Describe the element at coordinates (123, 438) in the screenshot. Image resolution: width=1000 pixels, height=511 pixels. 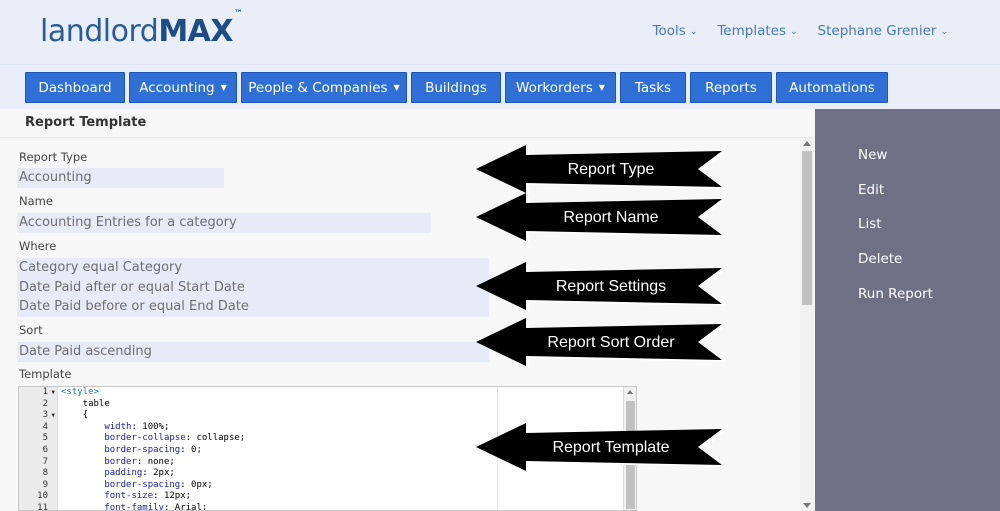
I see `code-property: border-collapse` at that location.